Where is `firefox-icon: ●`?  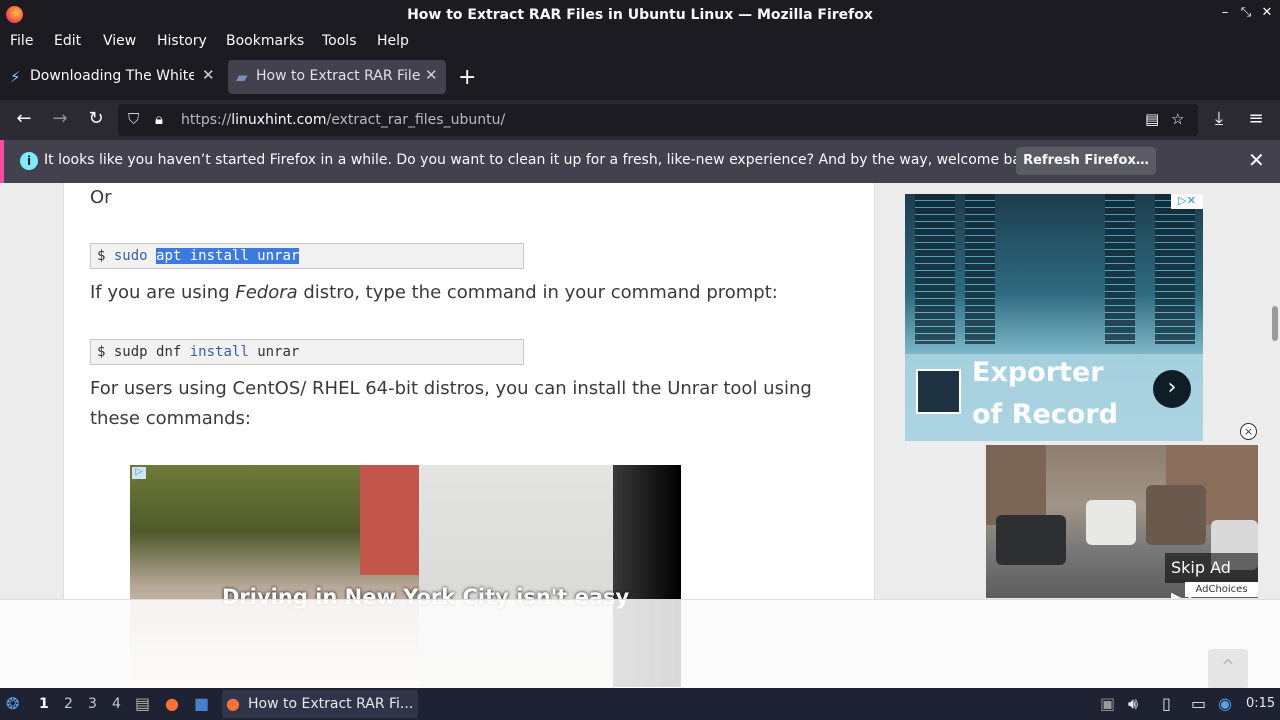 firefox-icon: ● is located at coordinates (233, 703).